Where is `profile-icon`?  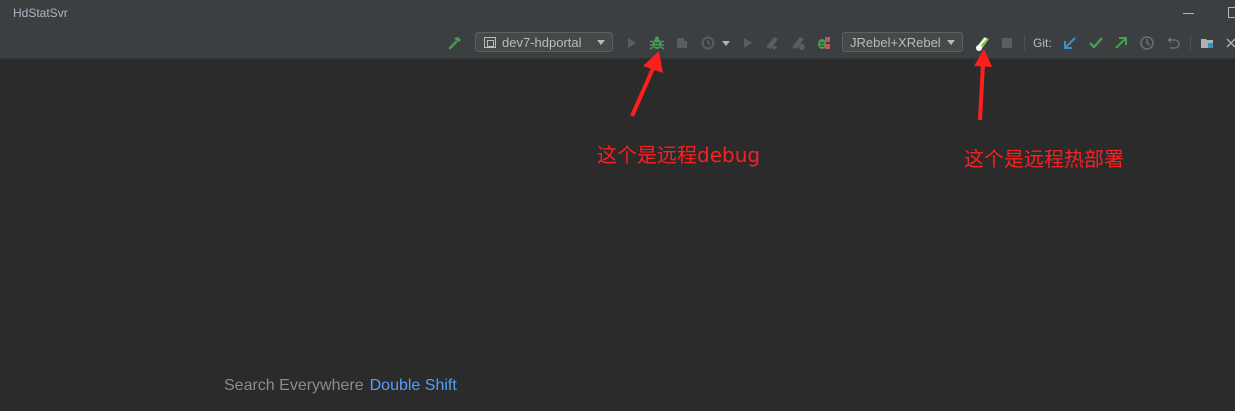
profile-icon is located at coordinates (708, 43).